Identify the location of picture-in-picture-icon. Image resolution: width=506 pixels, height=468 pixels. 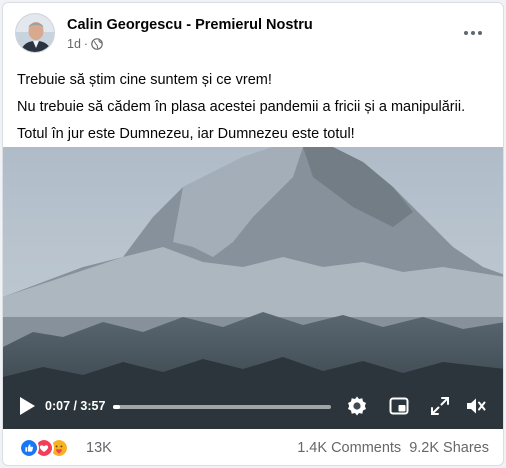
(399, 406).